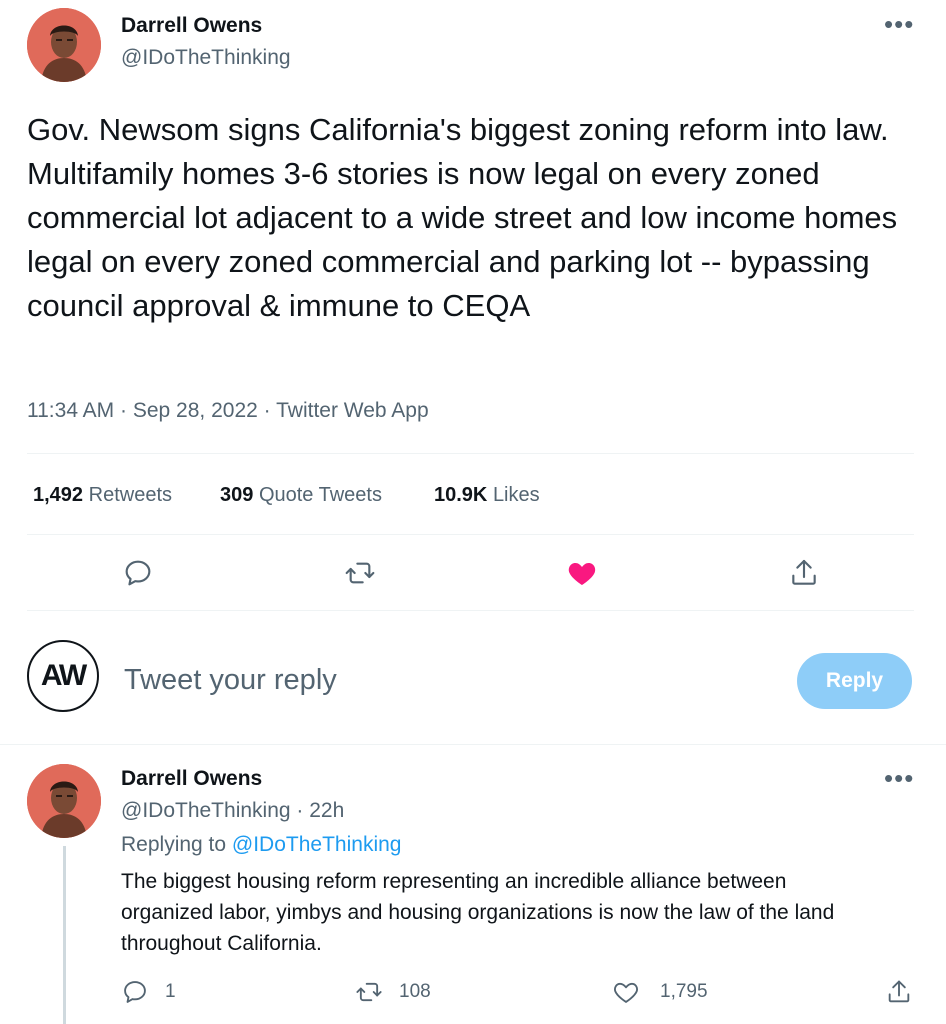 The image size is (946, 1024). What do you see at coordinates (393, 992) in the screenshot?
I see `reply-retweet-action: 108` at bounding box center [393, 992].